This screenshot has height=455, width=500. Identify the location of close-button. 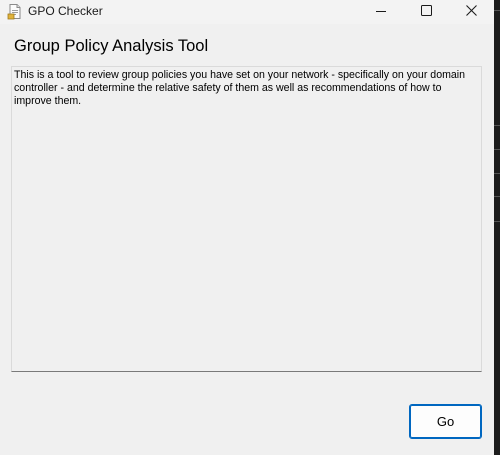
(471, 12).